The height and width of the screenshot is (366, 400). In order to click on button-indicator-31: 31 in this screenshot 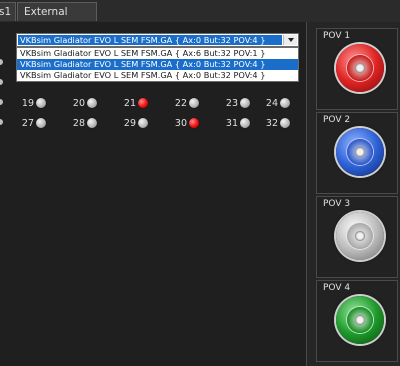, I will do `click(236, 123)`.